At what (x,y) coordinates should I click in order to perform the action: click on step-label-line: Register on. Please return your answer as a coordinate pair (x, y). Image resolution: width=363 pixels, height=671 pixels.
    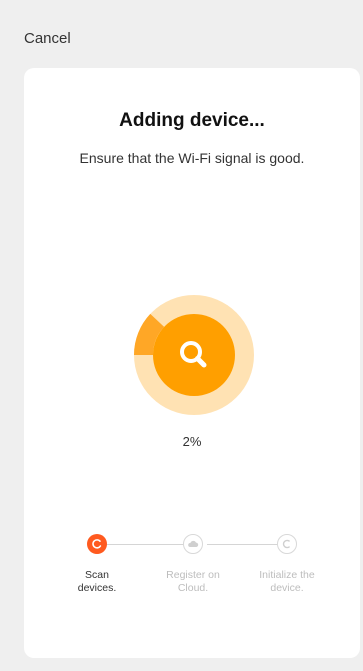
    Looking at the image, I should click on (193, 575).